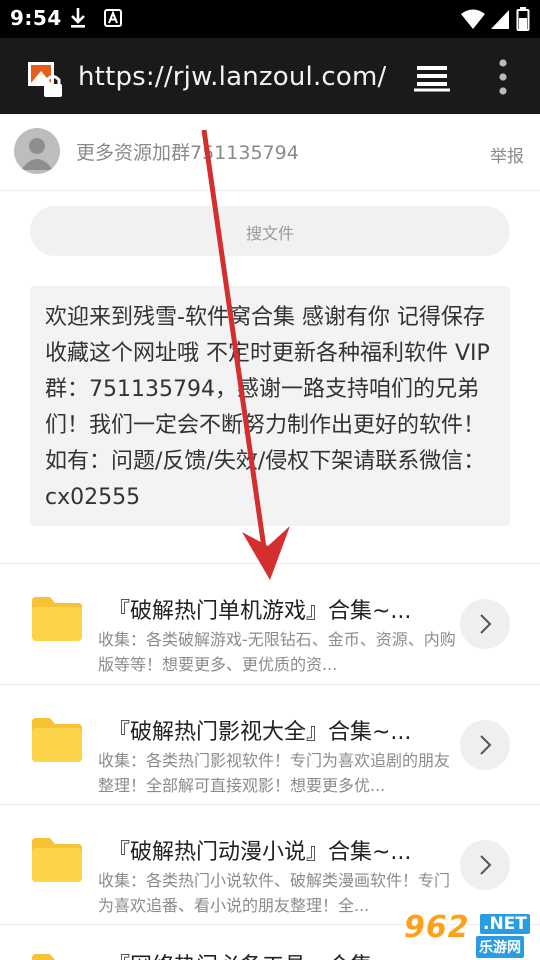  Describe the element at coordinates (503, 77) in the screenshot. I see `menu-icon` at that location.